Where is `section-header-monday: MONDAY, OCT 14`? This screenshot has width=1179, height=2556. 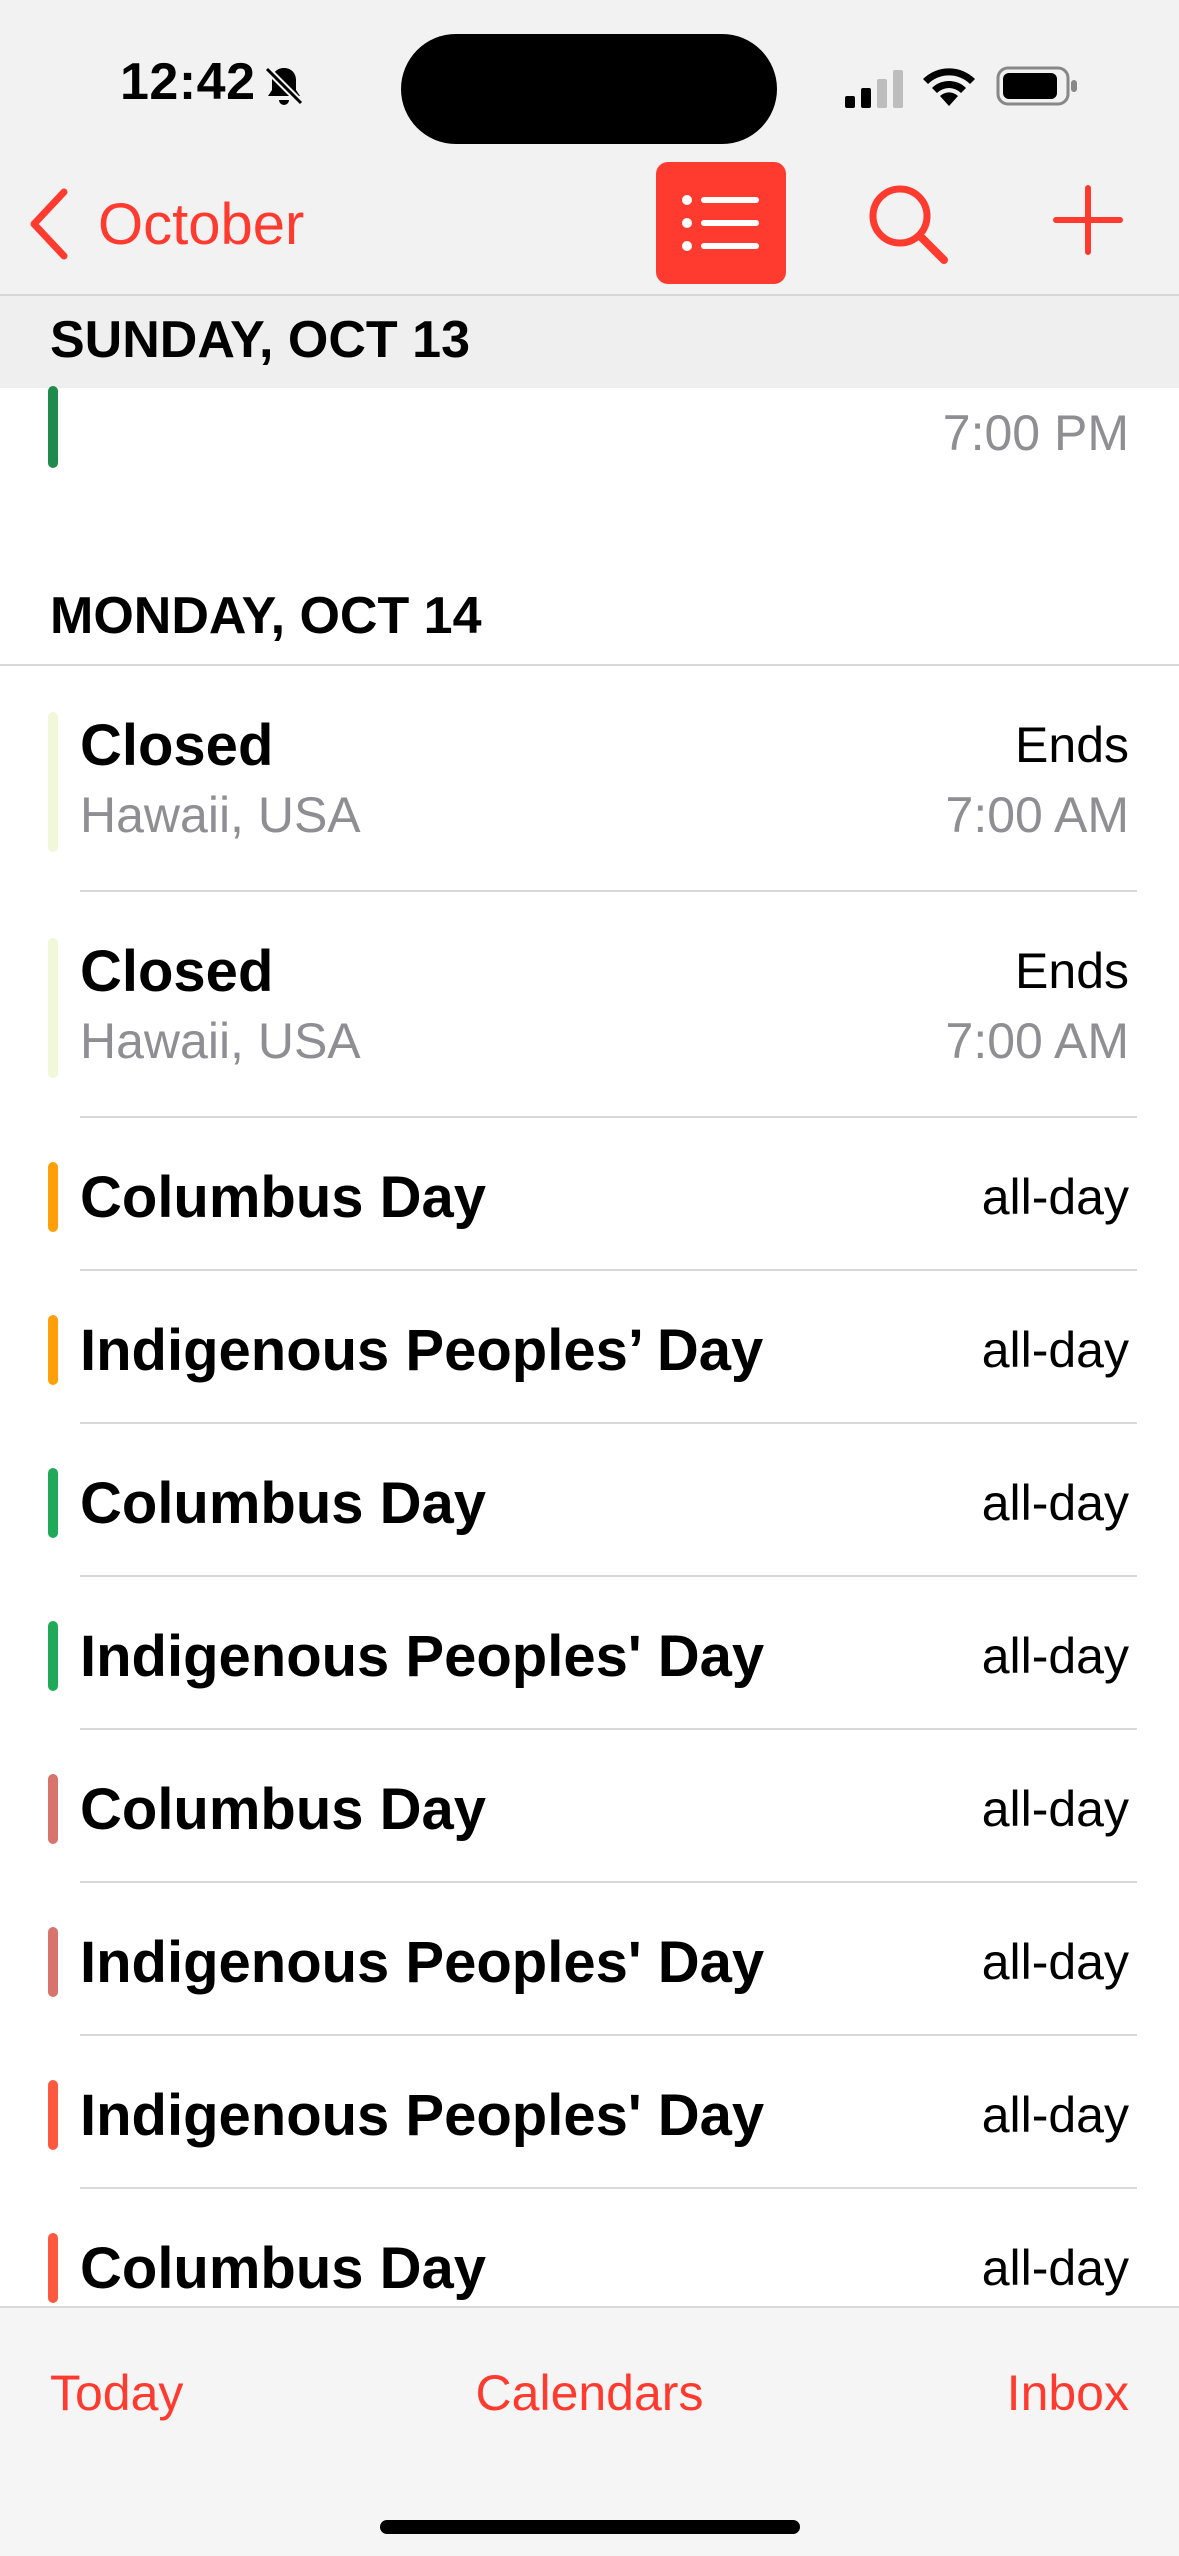 section-header-monday: MONDAY, OCT 14 is located at coordinates (589, 619).